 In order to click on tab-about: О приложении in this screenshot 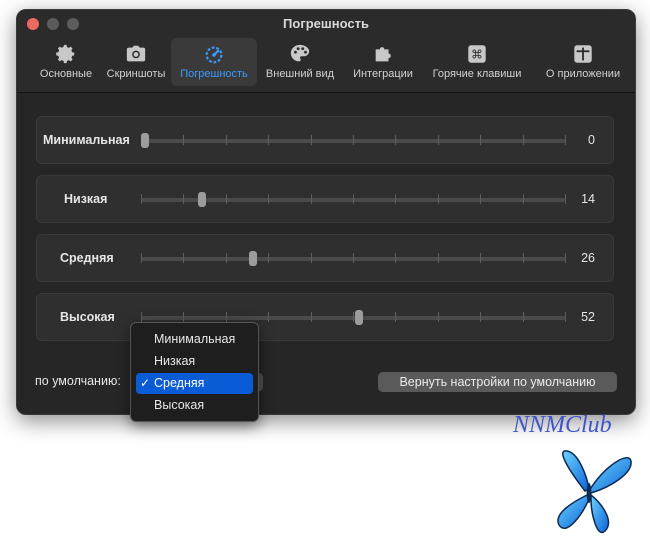, I will do `click(583, 62)`.